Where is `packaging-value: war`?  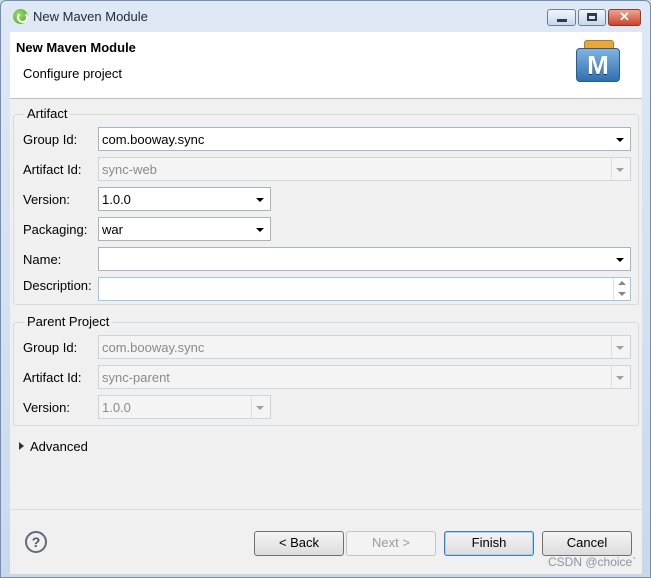 packaging-value: war is located at coordinates (112, 229).